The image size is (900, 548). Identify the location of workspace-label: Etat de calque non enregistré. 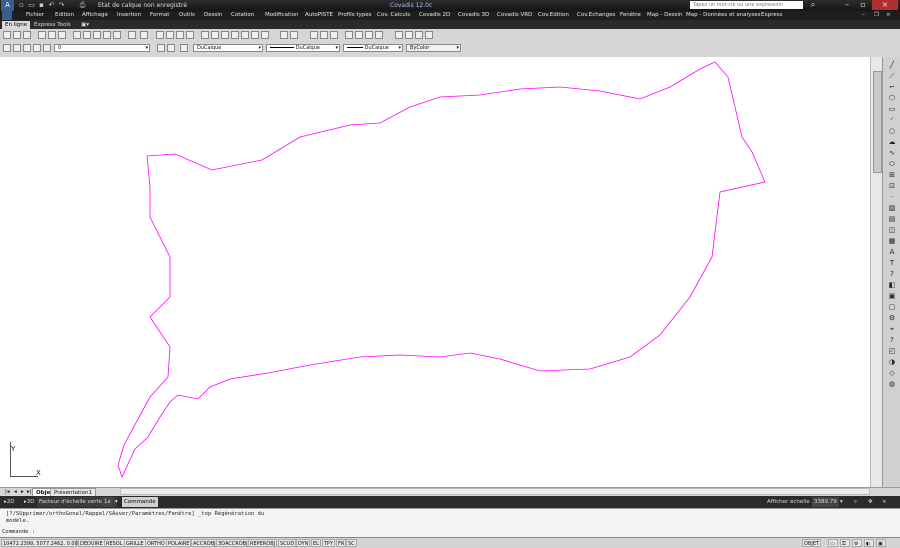
(142, 5).